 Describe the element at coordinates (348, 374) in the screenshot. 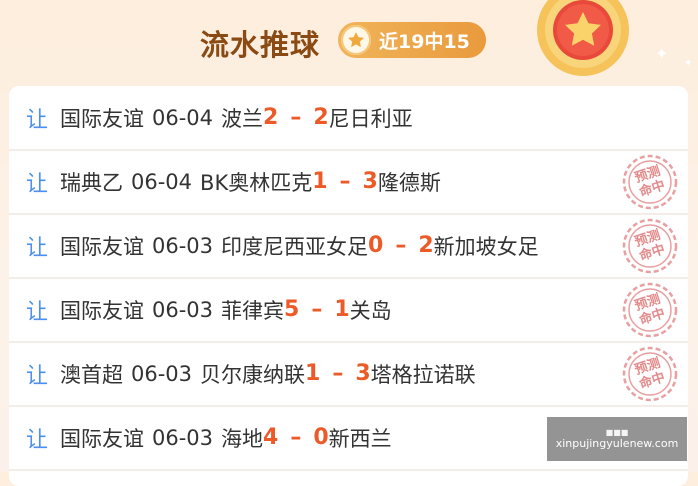

I see `match-row: 让澳首超 06-03 贝尔康纳联 1–3 塔格拉诺联 预测 命中` at that location.